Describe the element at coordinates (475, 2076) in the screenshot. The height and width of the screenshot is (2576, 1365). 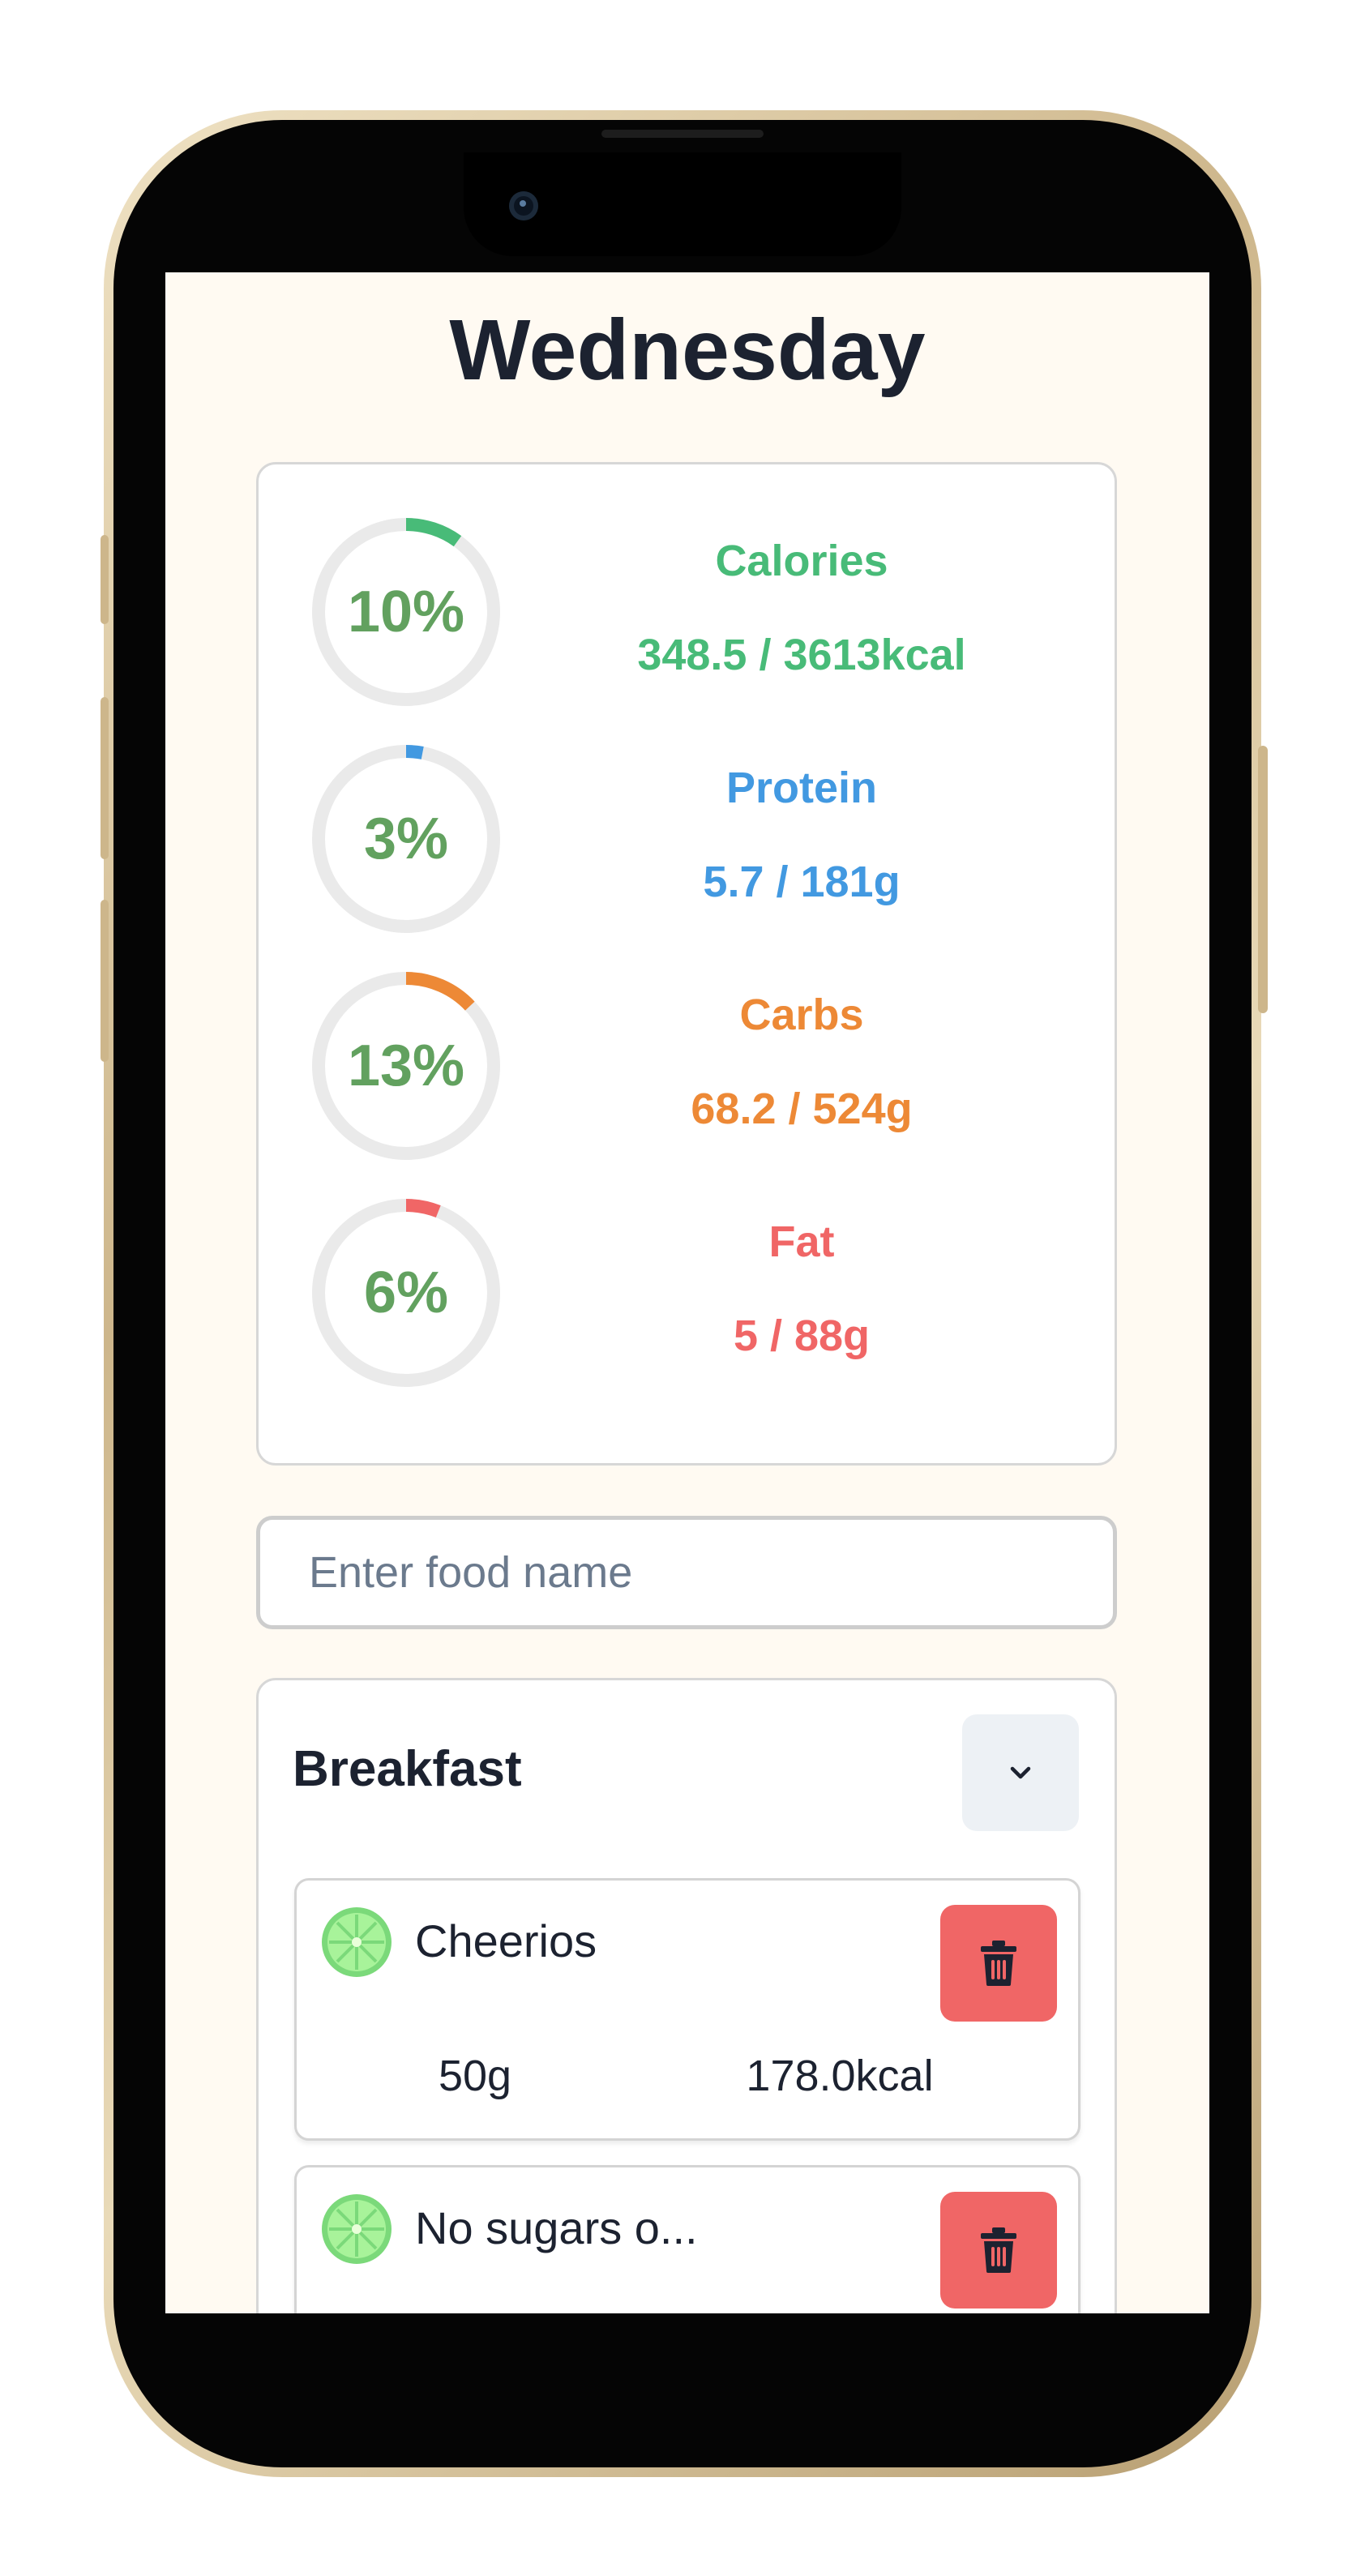
I see `food-quantity: 50g` at that location.